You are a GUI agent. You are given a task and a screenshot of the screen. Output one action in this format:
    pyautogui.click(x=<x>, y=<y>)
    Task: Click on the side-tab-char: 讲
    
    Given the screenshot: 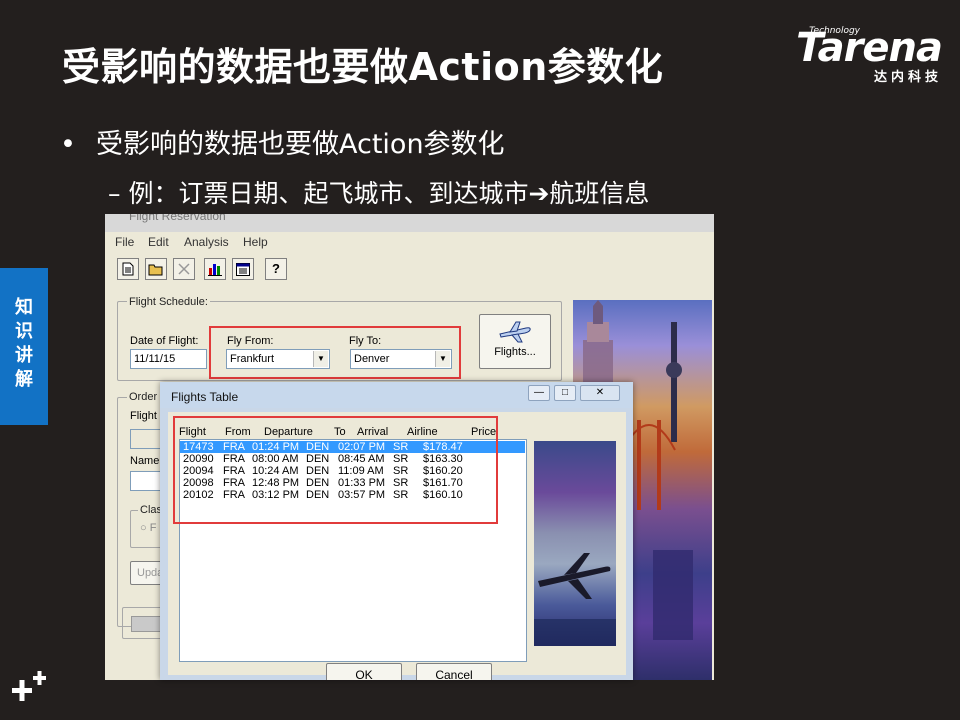 What is the action you would take?
    pyautogui.click(x=24, y=355)
    